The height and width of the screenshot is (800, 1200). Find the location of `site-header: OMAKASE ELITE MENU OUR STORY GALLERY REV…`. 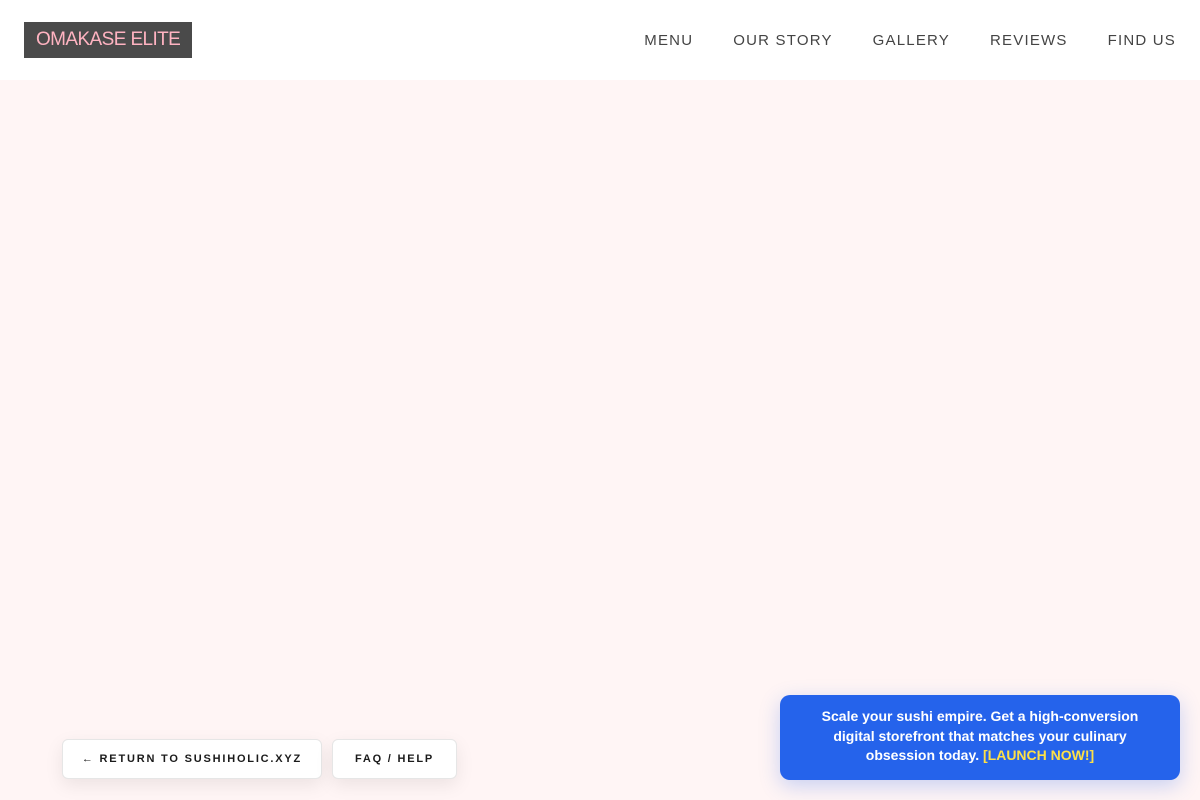

site-header: OMAKASE ELITE MENU OUR STORY GALLERY REV… is located at coordinates (600, 40).